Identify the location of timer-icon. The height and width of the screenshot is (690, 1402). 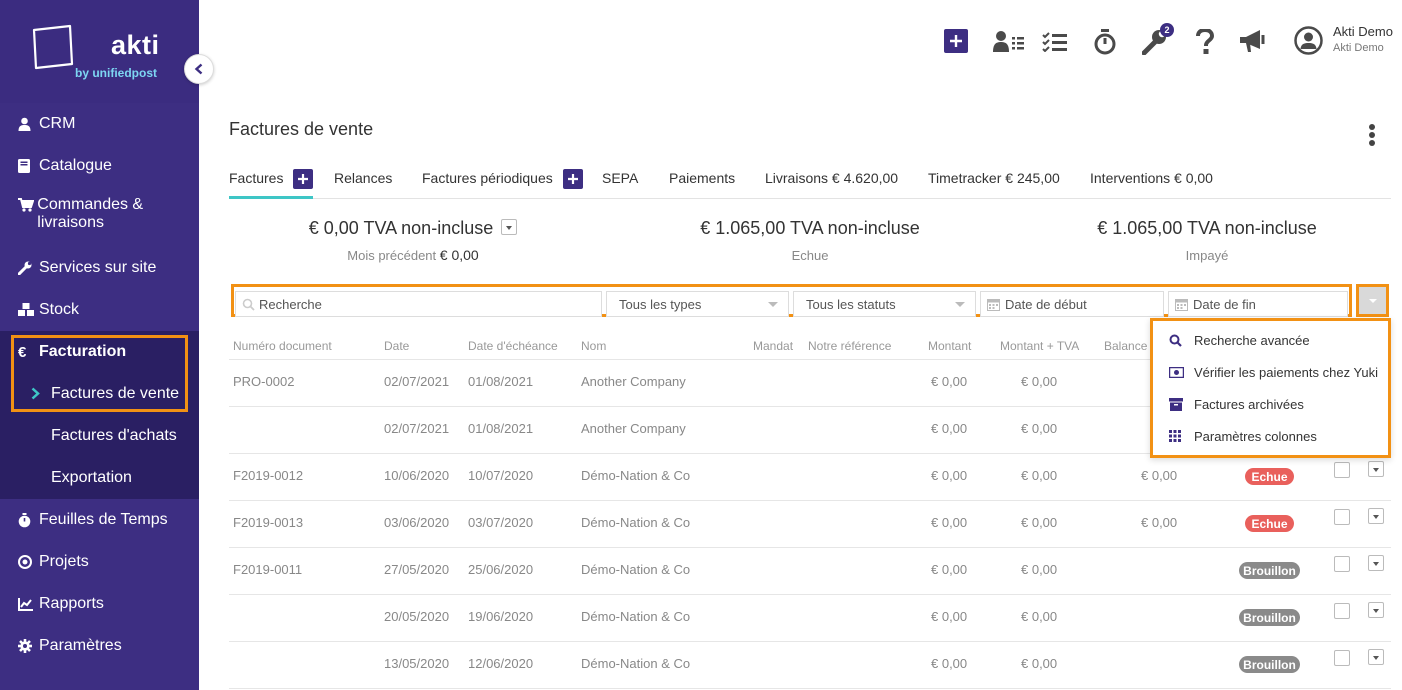
(1105, 43).